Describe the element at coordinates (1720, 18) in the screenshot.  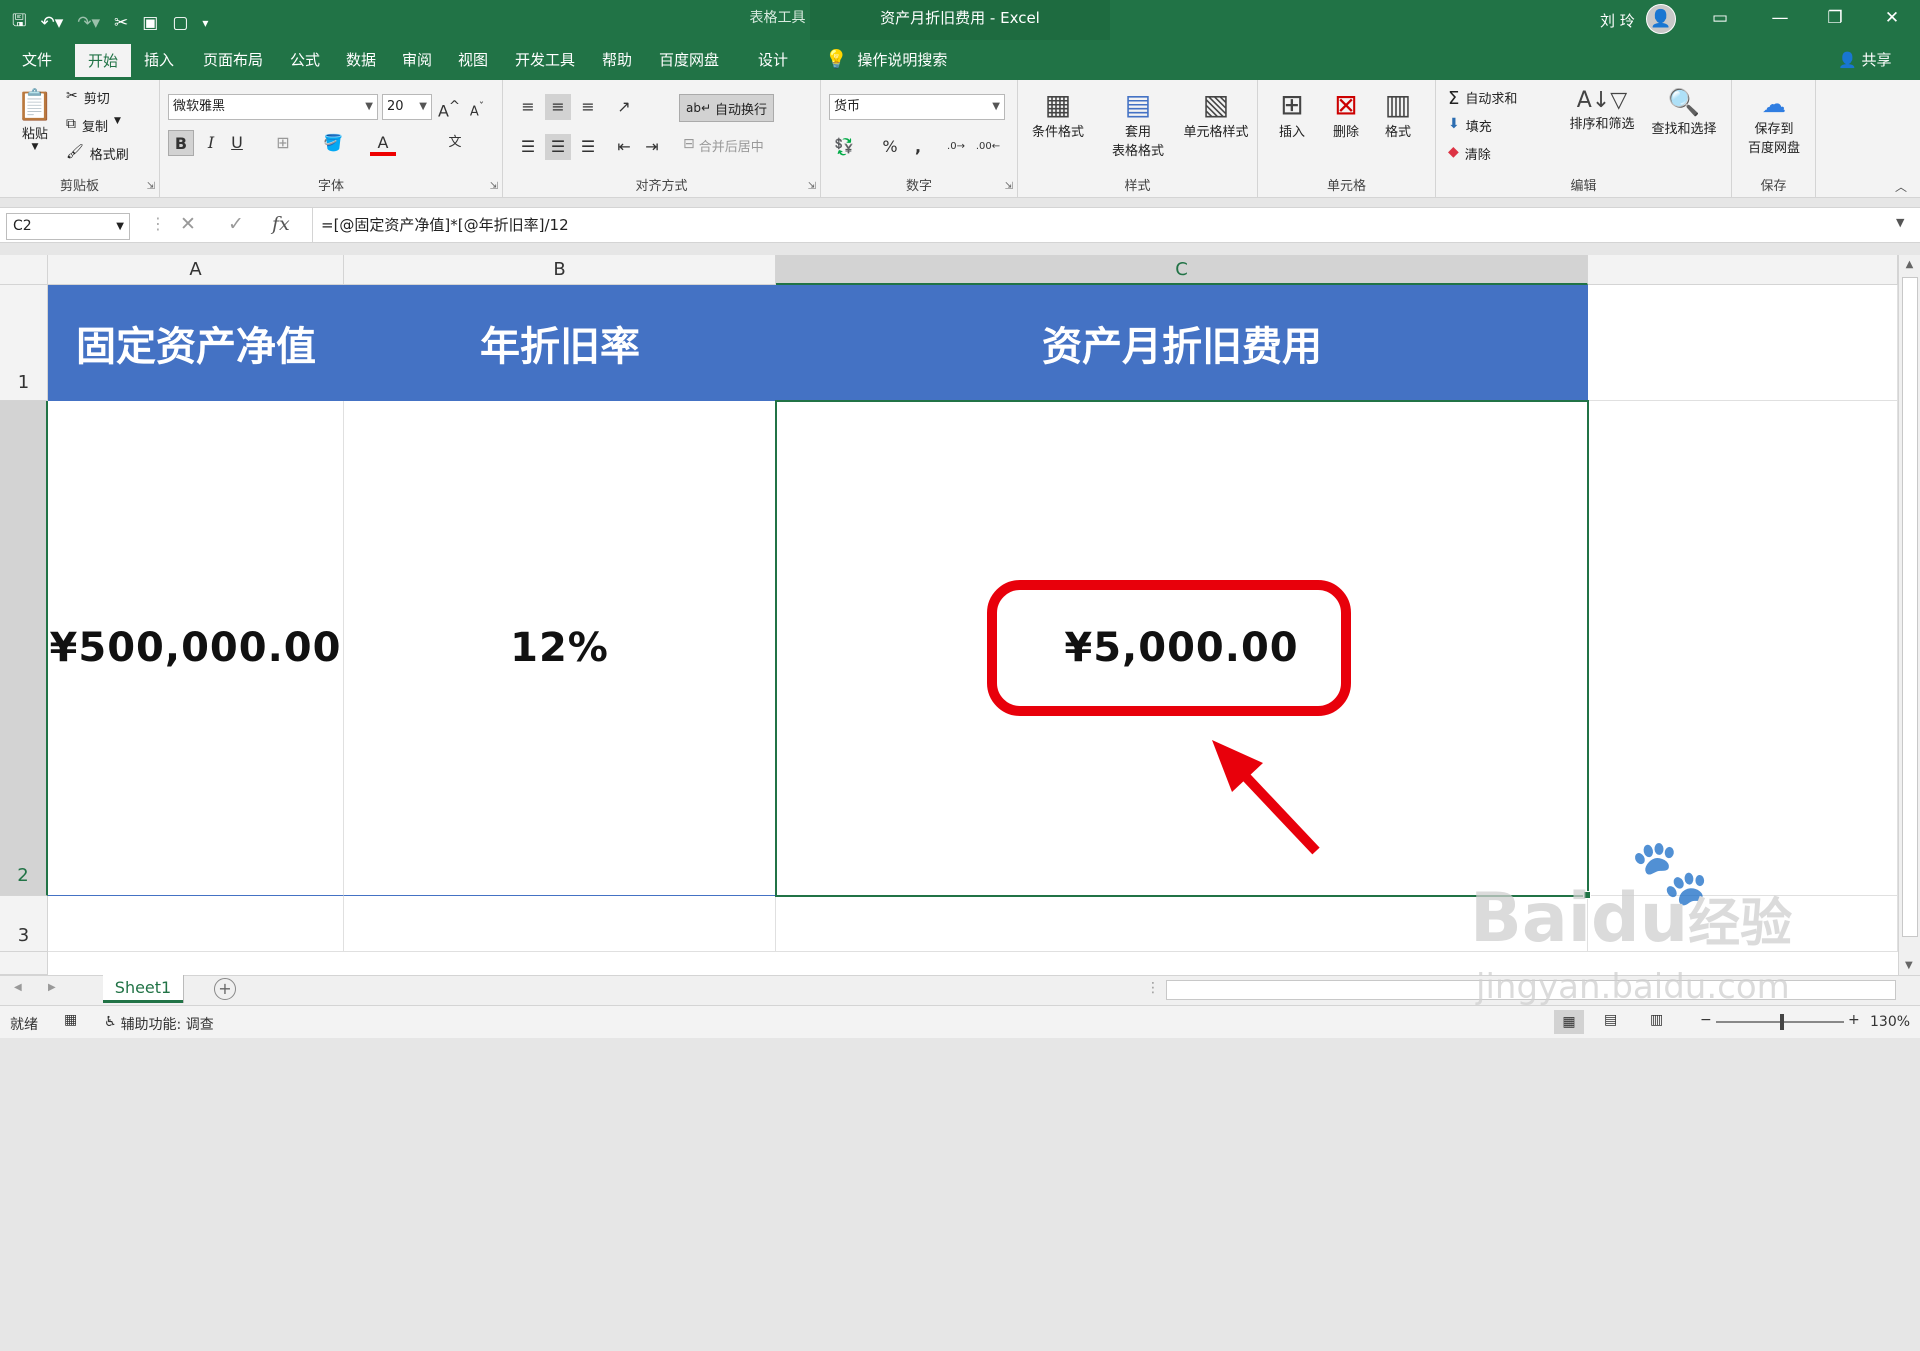
I see `ribbon-display-icon: ▭` at that location.